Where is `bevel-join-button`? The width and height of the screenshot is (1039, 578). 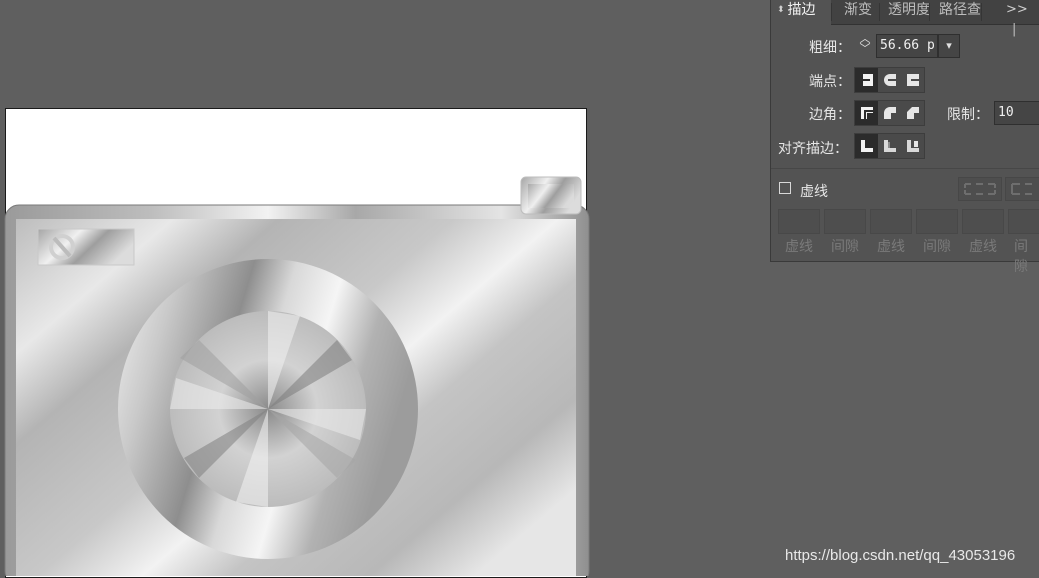 bevel-join-button is located at coordinates (912, 113).